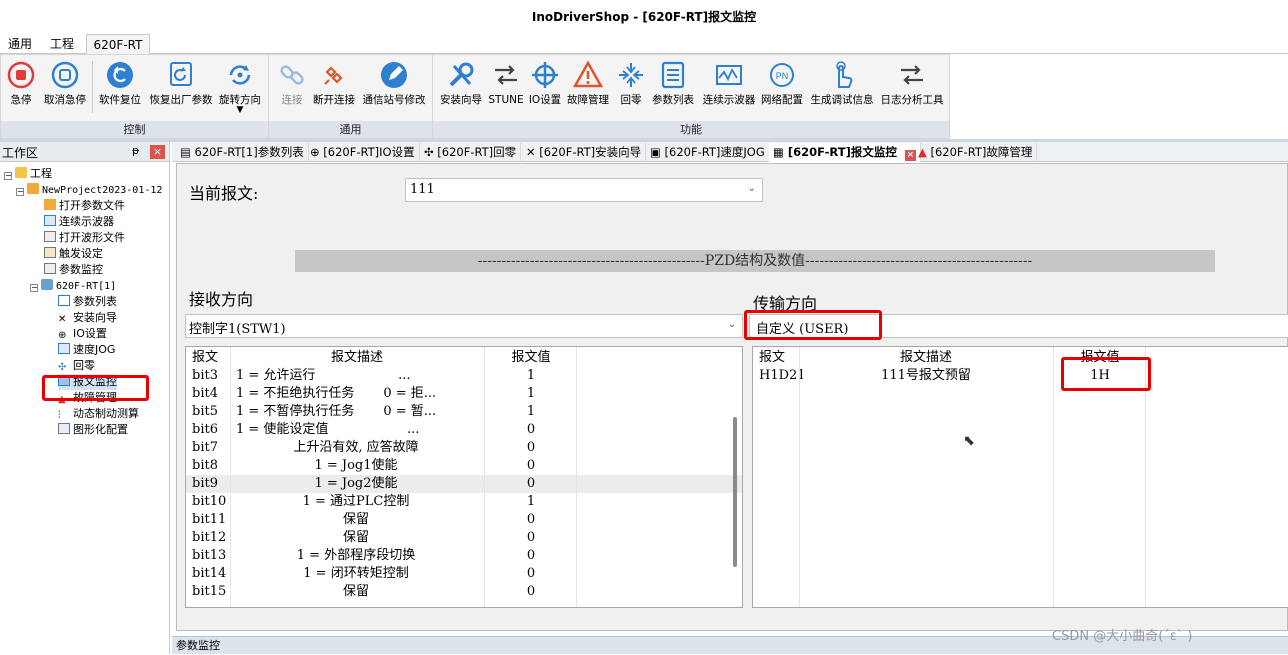 This screenshot has width=1288, height=655. I want to click on table-row: bit10 1 = 通过PLC控制 1, so click(464, 502).